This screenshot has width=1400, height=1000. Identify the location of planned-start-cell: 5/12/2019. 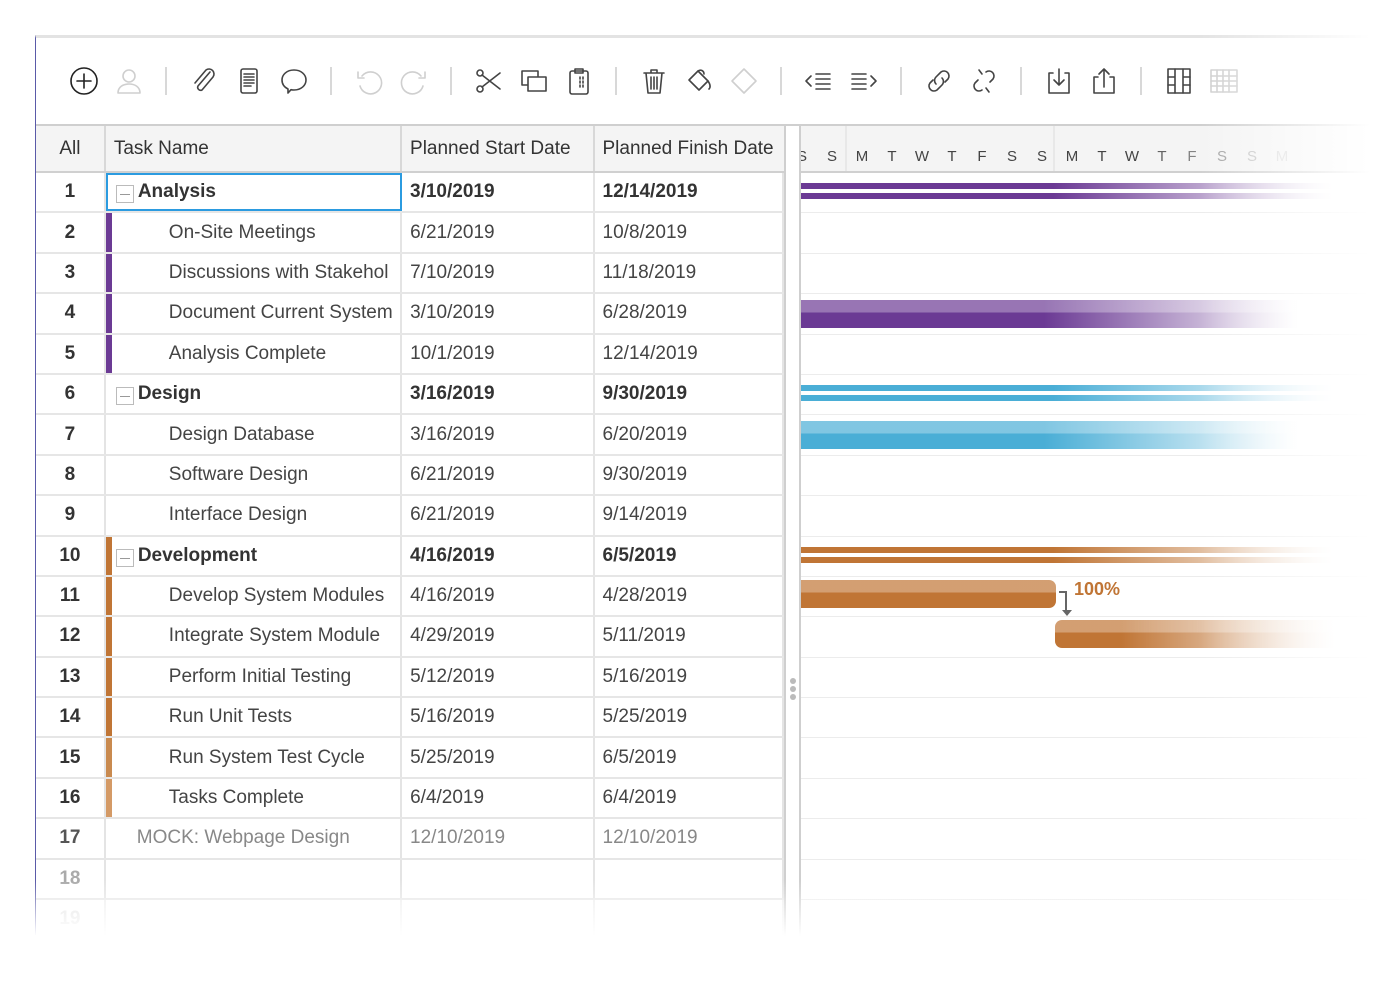
(498, 677).